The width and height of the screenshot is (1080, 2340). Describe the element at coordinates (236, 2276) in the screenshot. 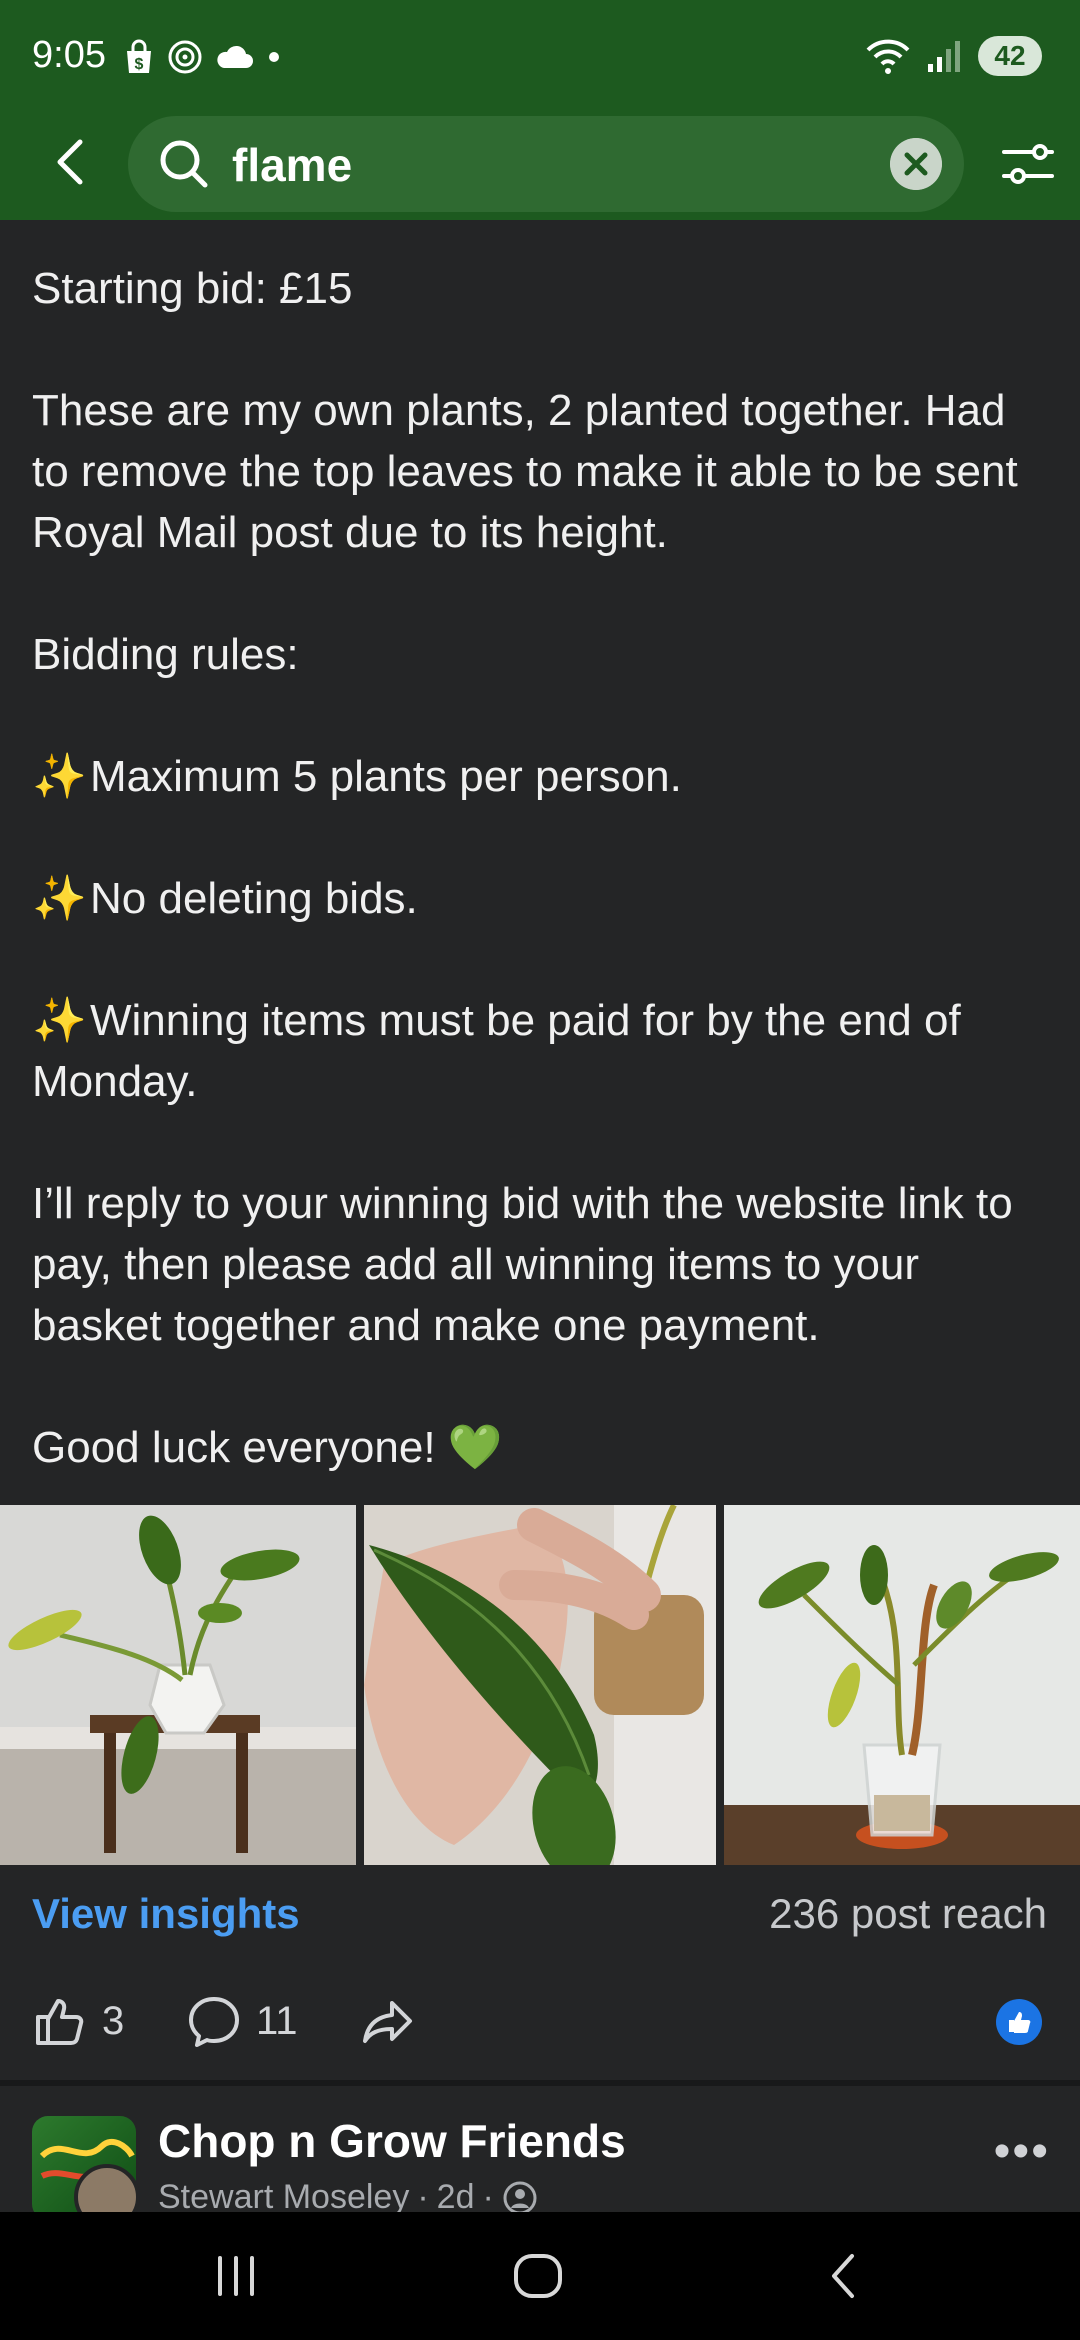

I see `recent-apps-icon` at that location.